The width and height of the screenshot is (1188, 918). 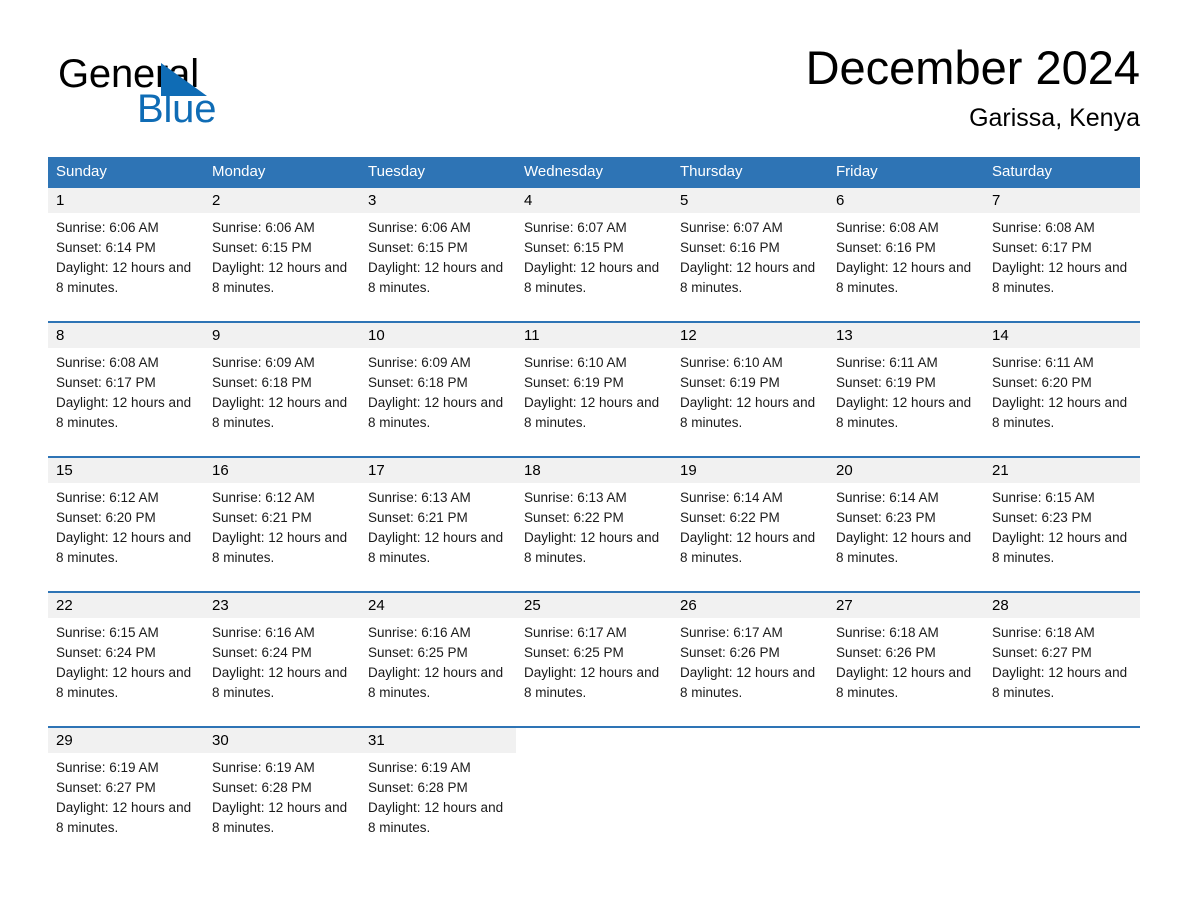 What do you see at coordinates (106, 517) in the screenshot?
I see `sunset-text: Sunset: 6:20 PM` at bounding box center [106, 517].